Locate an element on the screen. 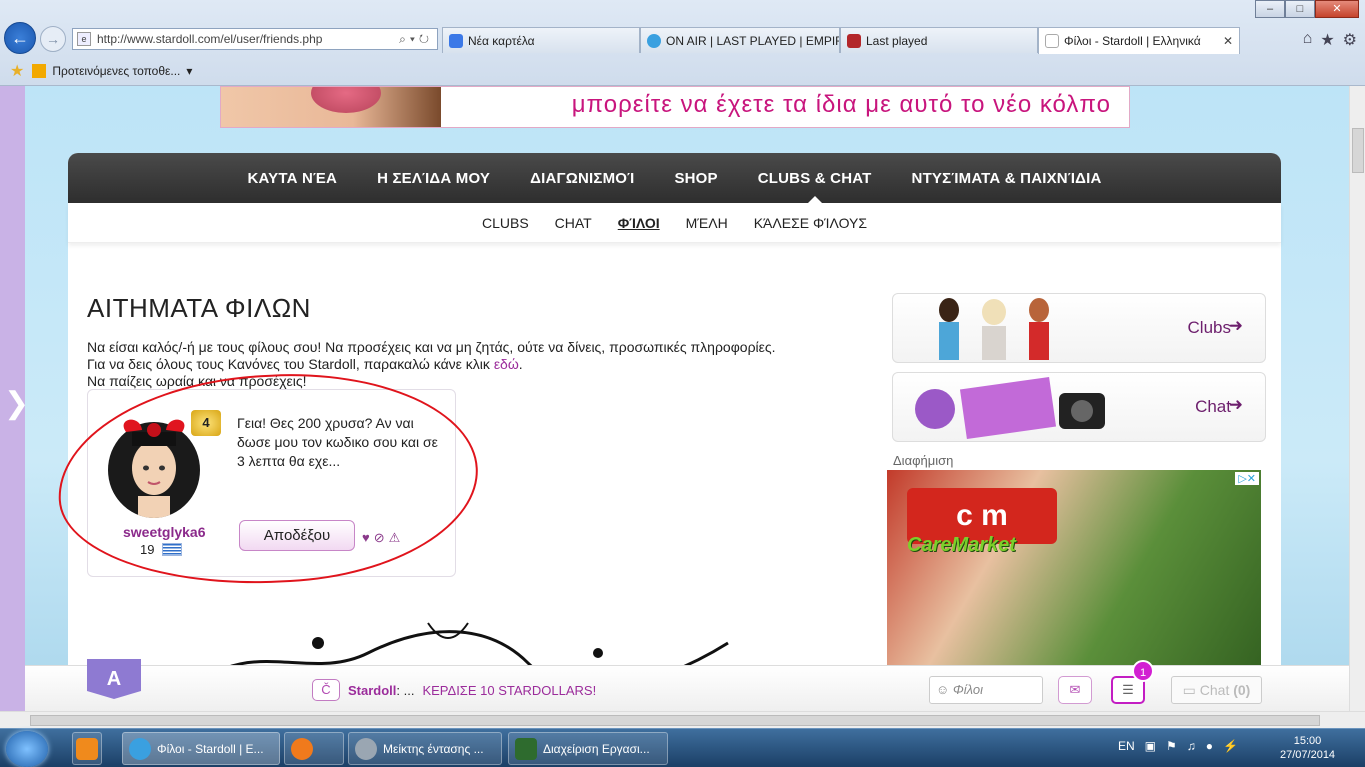  subnav-chat: CHAT is located at coordinates (573, 223).